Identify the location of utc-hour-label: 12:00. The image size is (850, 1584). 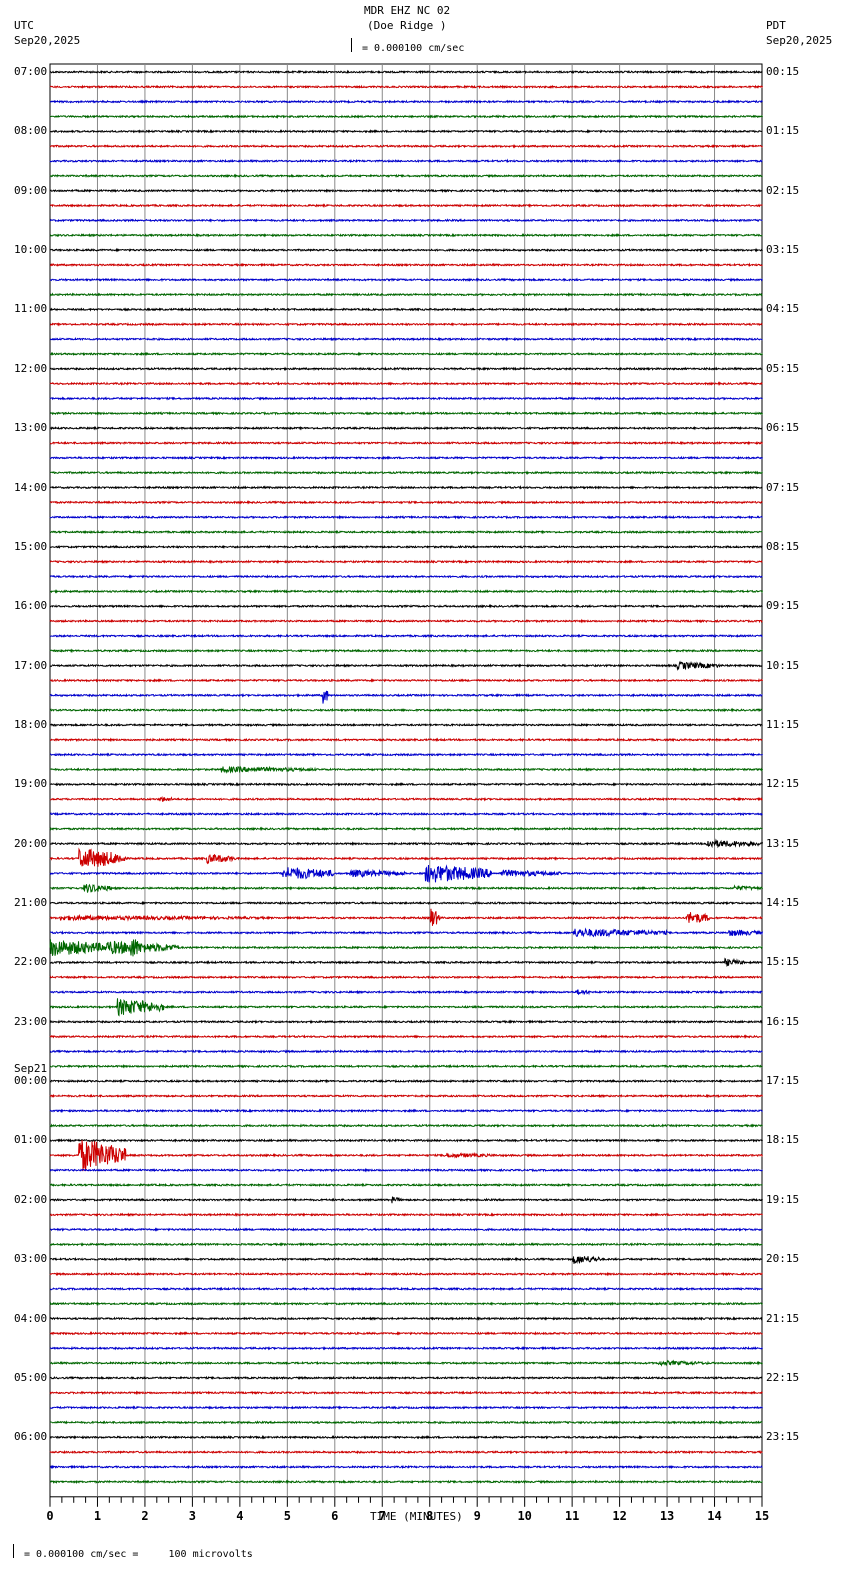
(31, 368).